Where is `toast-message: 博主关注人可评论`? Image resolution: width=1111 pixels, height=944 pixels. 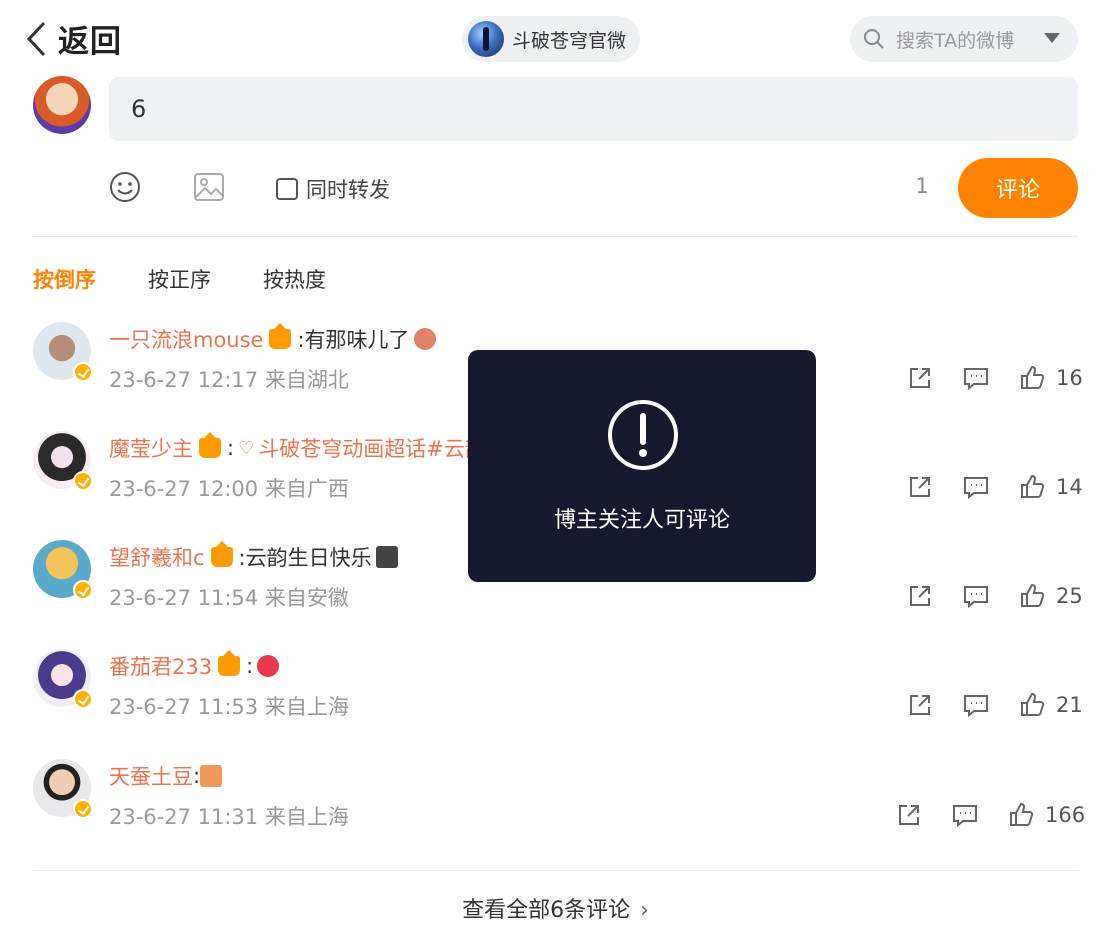
toast-message: 博主关注人可评论 is located at coordinates (641, 520).